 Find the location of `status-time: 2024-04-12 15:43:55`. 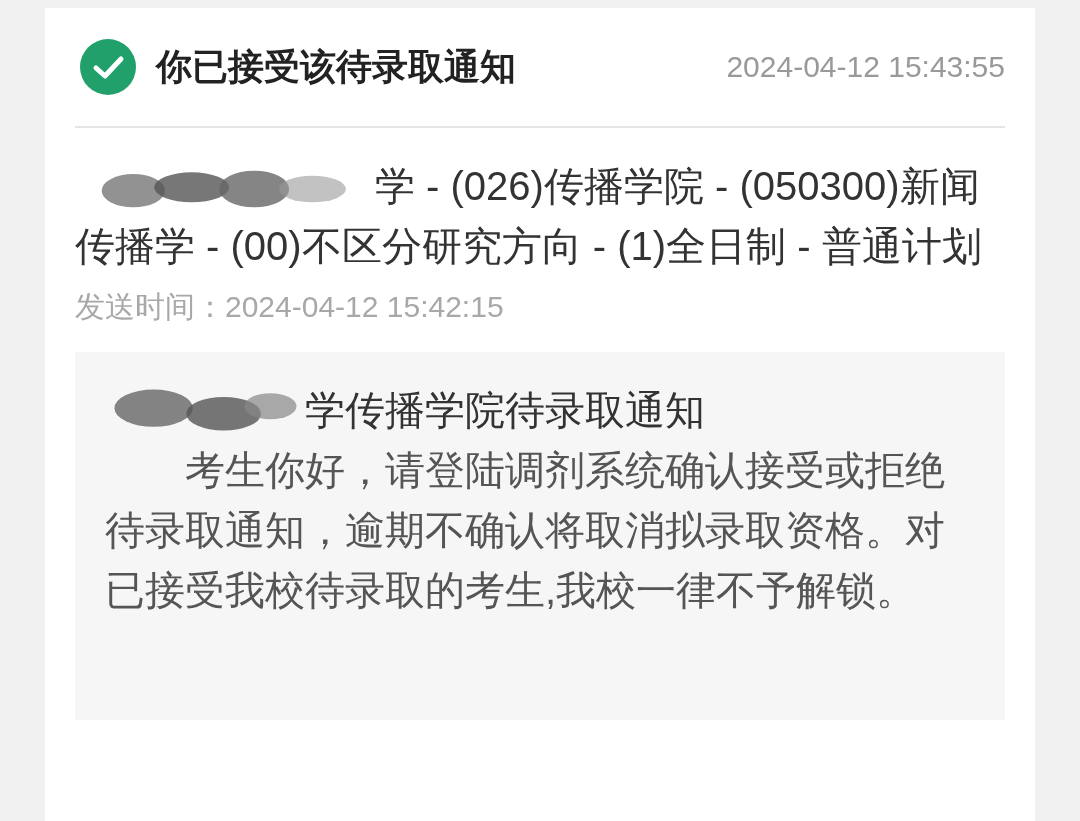

status-time: 2024-04-12 15:43:55 is located at coordinates (865, 67).